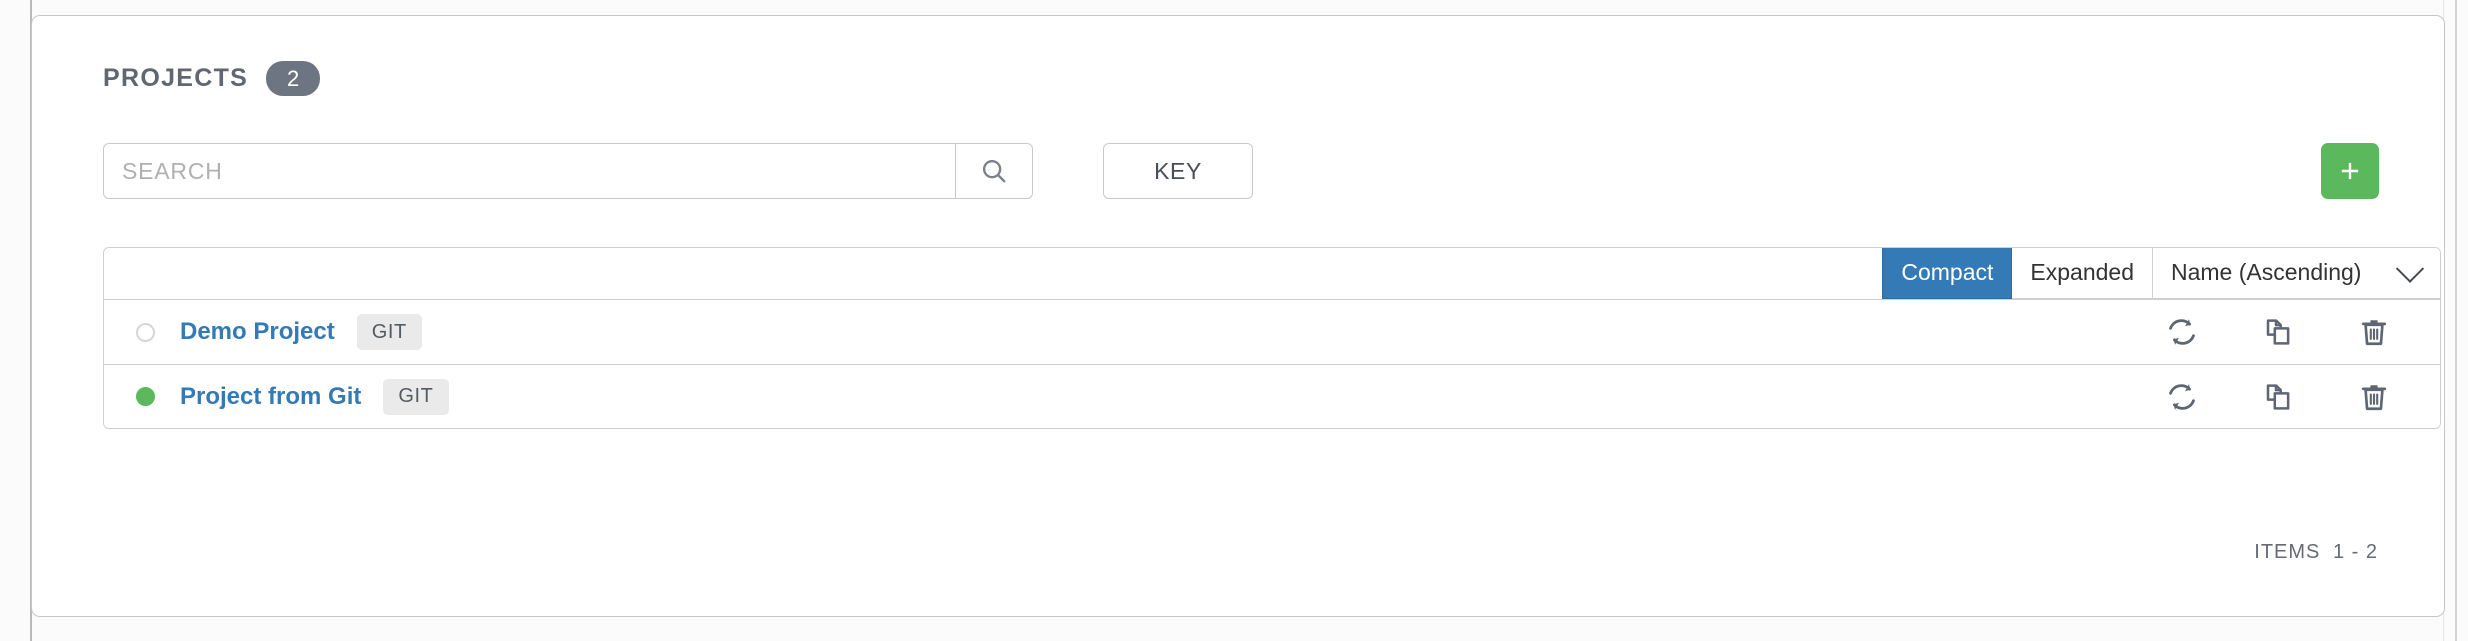  I want to click on page-right-divider, so click(2456, 320).